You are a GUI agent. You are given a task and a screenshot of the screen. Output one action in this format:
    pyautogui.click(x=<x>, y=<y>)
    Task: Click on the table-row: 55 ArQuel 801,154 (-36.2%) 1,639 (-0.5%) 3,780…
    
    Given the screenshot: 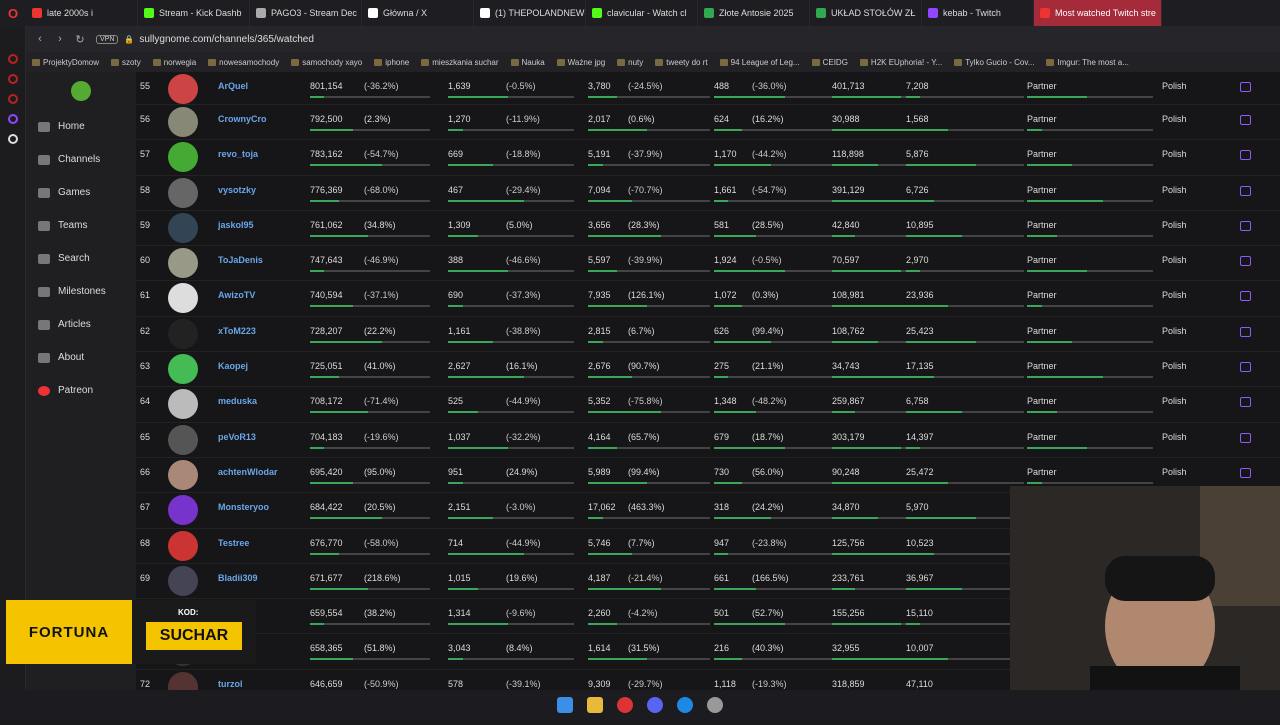 What is the action you would take?
    pyautogui.click(x=708, y=88)
    